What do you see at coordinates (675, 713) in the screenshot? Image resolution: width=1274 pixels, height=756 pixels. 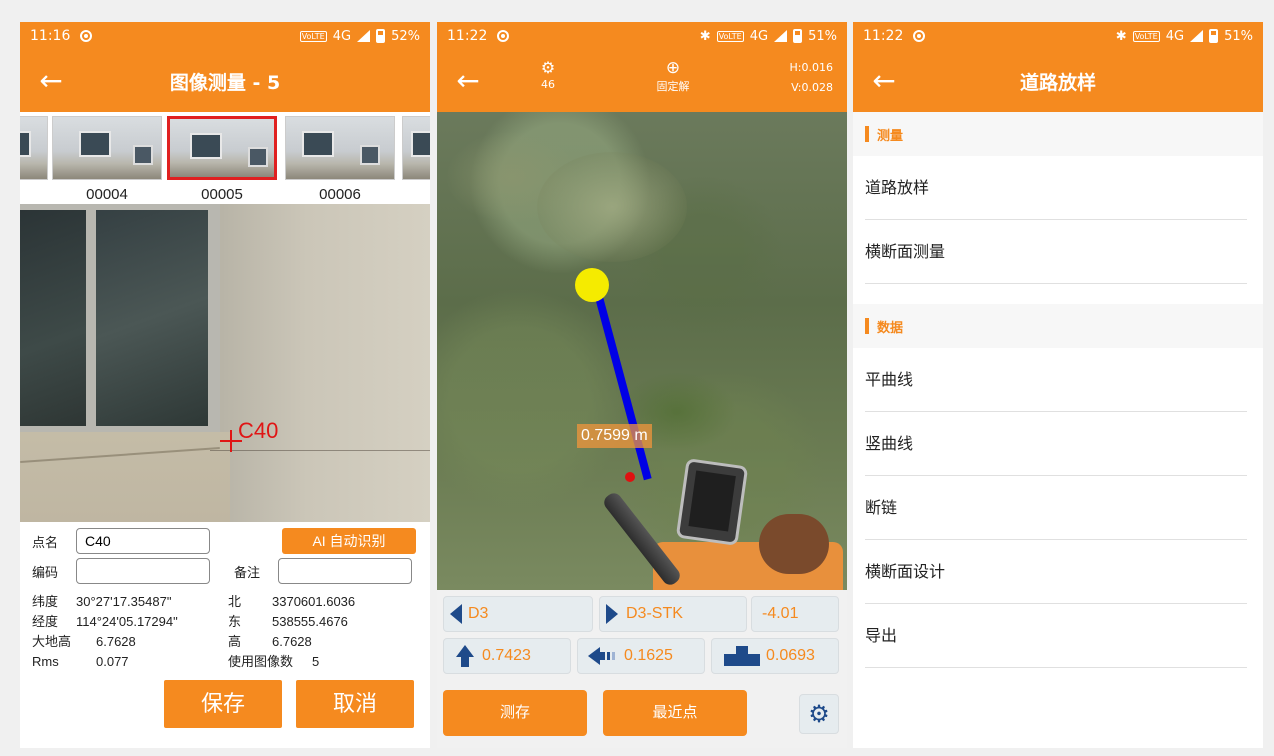 I see `nearest-point-button: 最近点` at bounding box center [675, 713].